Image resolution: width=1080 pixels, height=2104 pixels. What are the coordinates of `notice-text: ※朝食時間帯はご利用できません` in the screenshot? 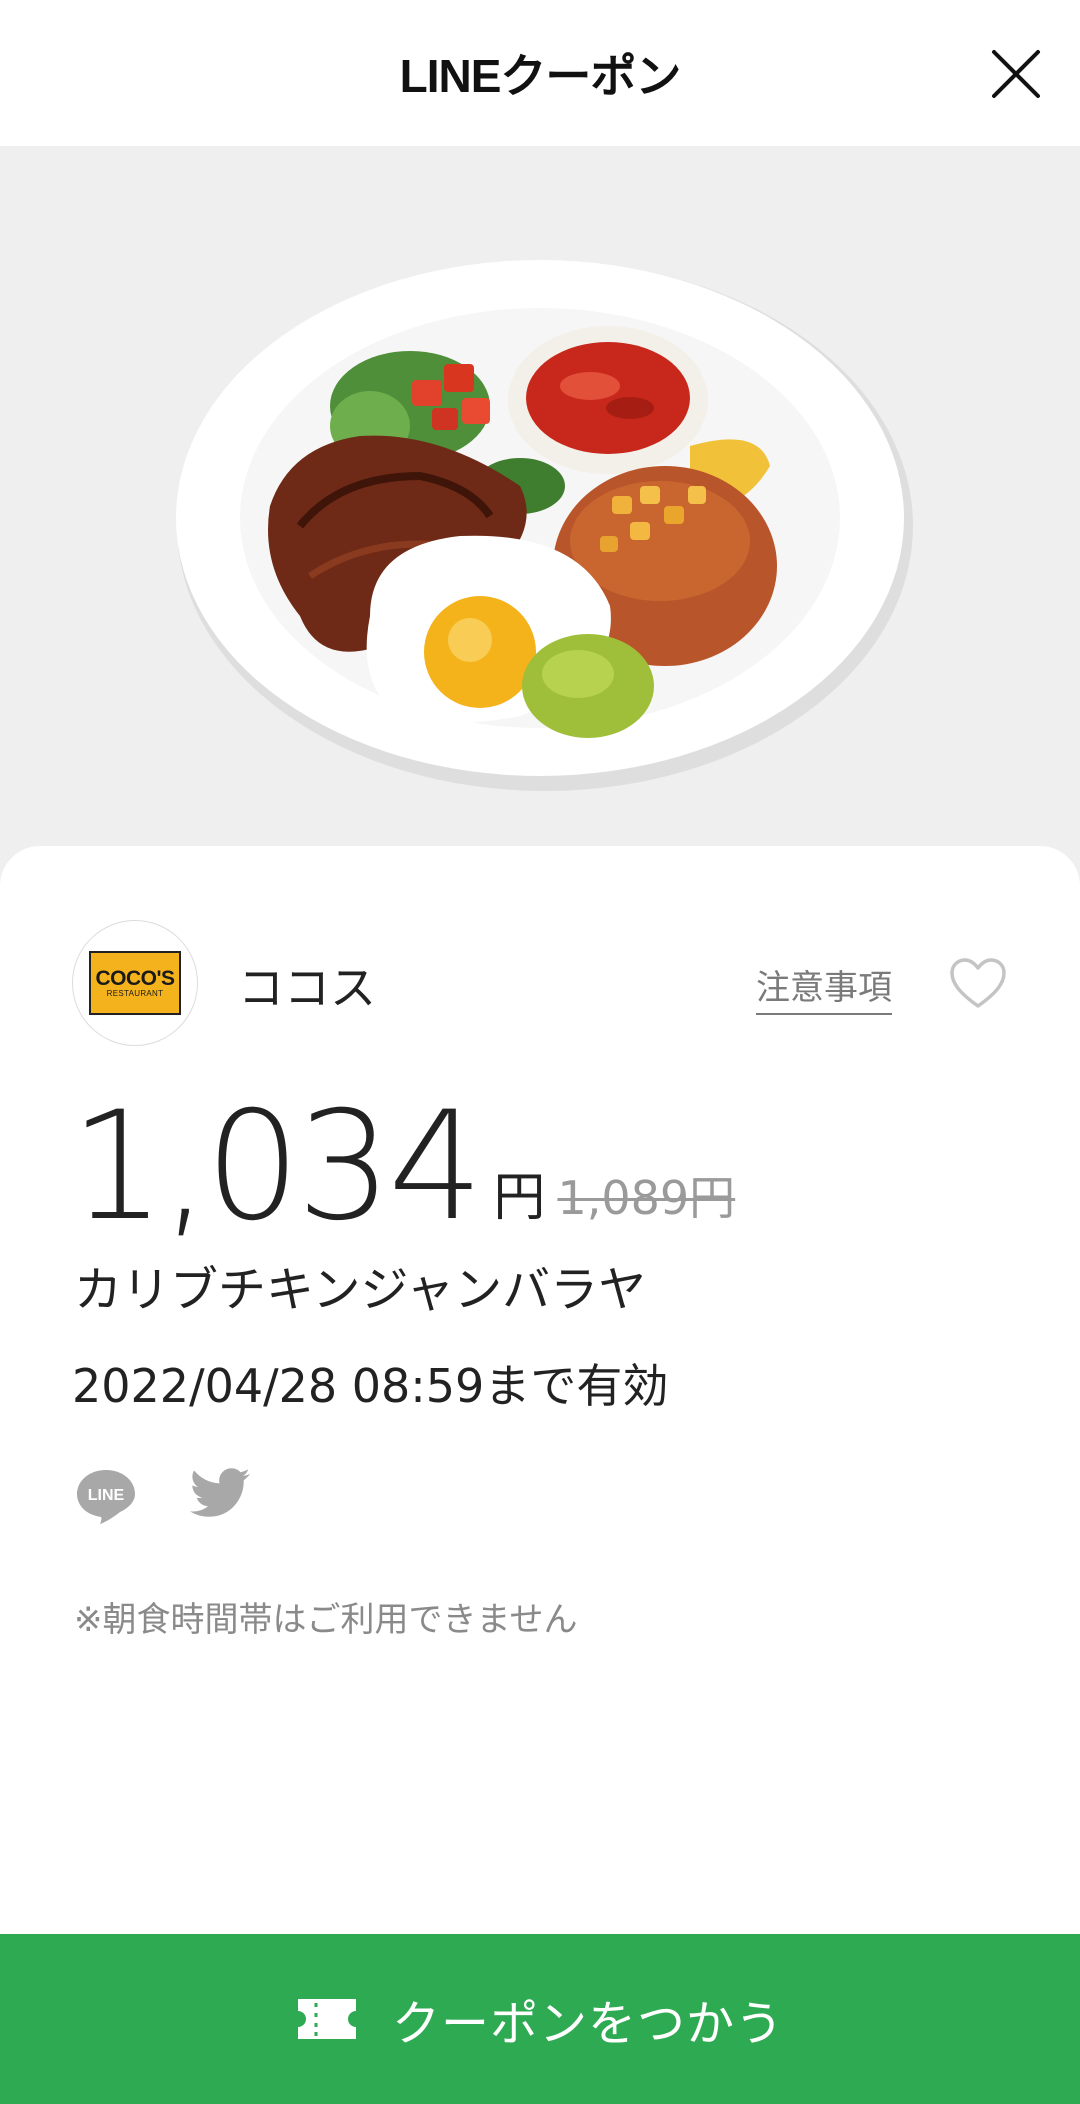 It's located at (326, 1620).